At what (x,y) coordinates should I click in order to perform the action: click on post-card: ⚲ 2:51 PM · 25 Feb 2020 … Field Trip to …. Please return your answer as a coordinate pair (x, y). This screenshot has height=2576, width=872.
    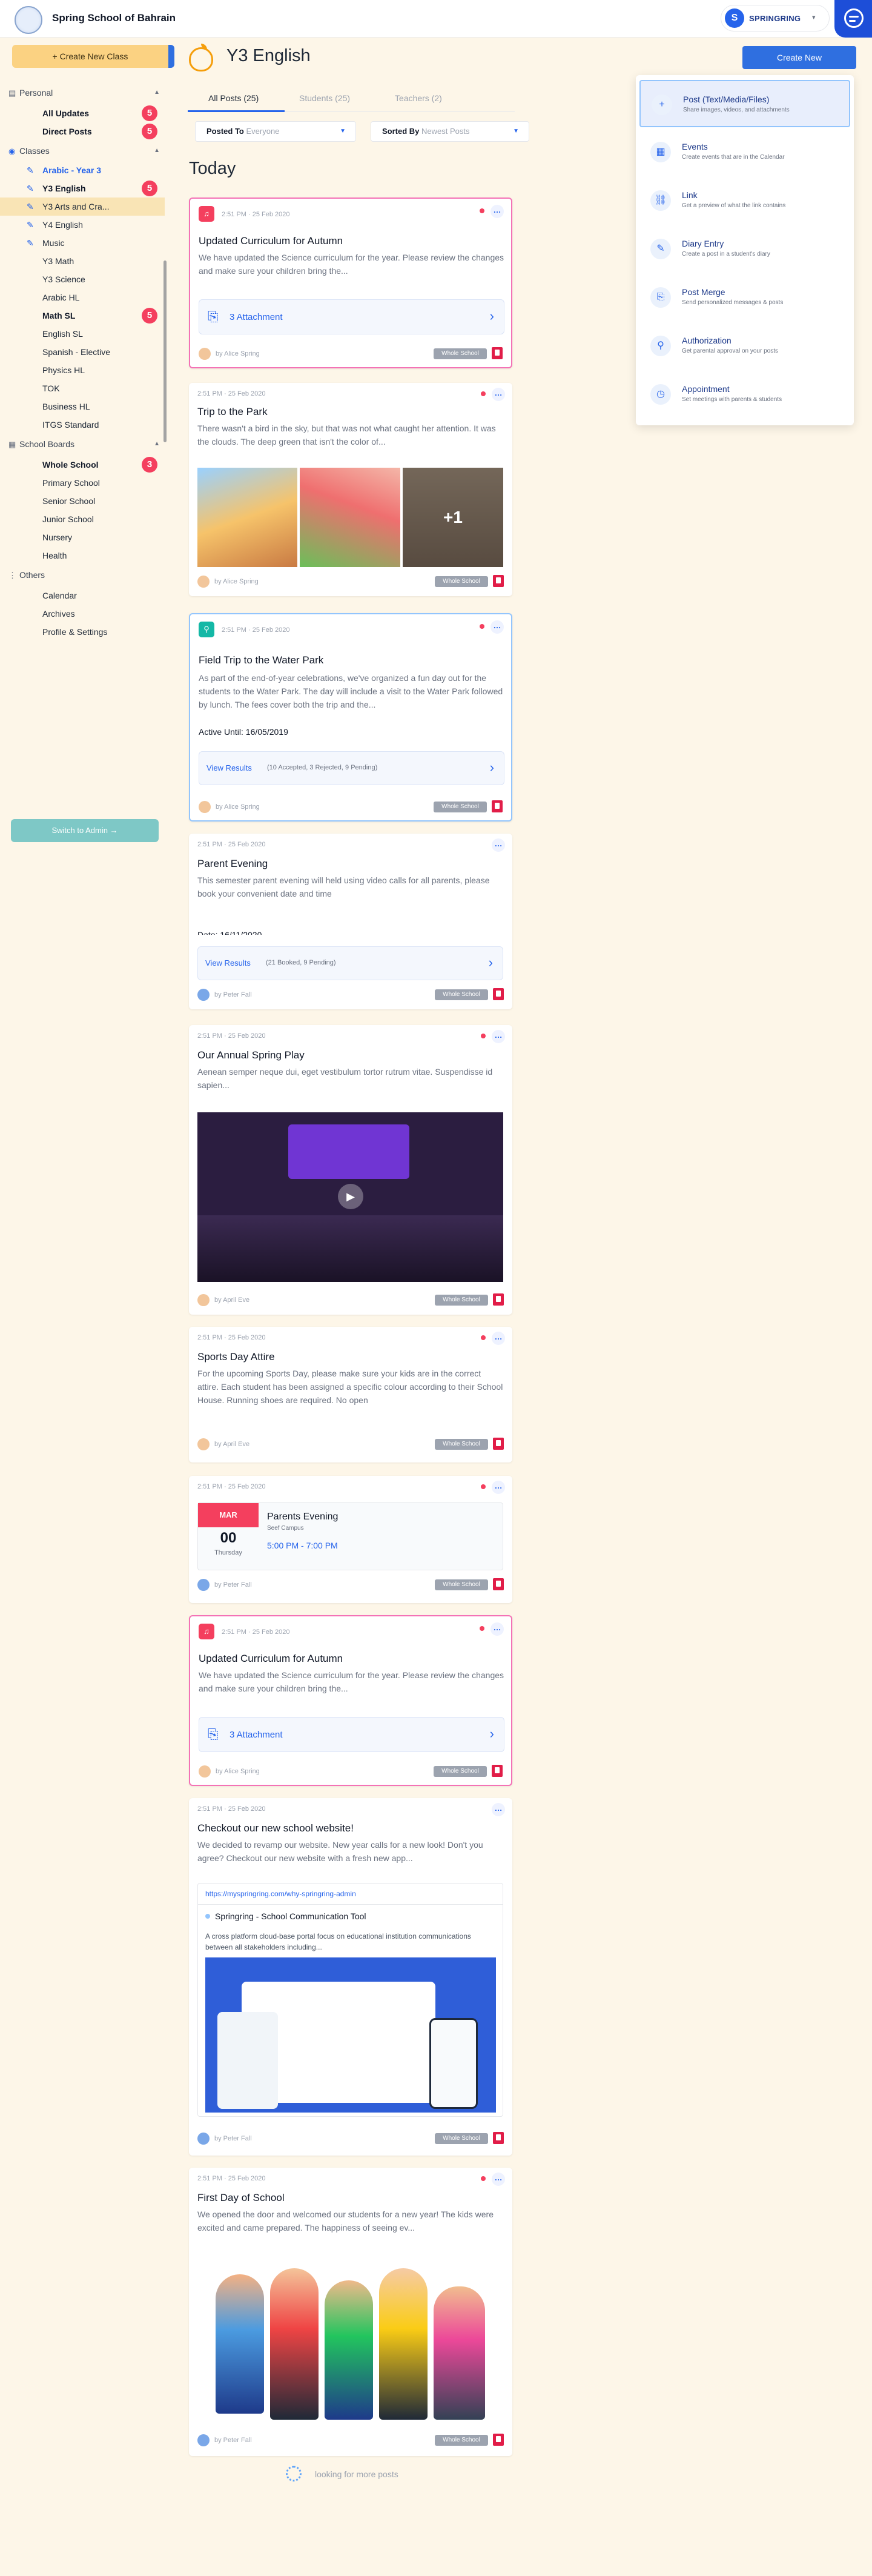
    Looking at the image, I should click on (350, 717).